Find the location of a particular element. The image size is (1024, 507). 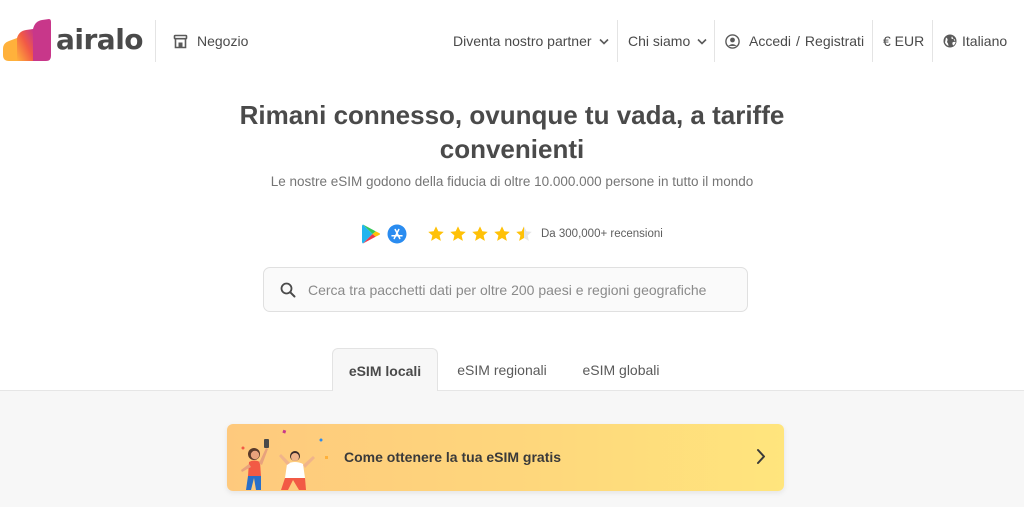

rating-stars is located at coordinates (482, 234).